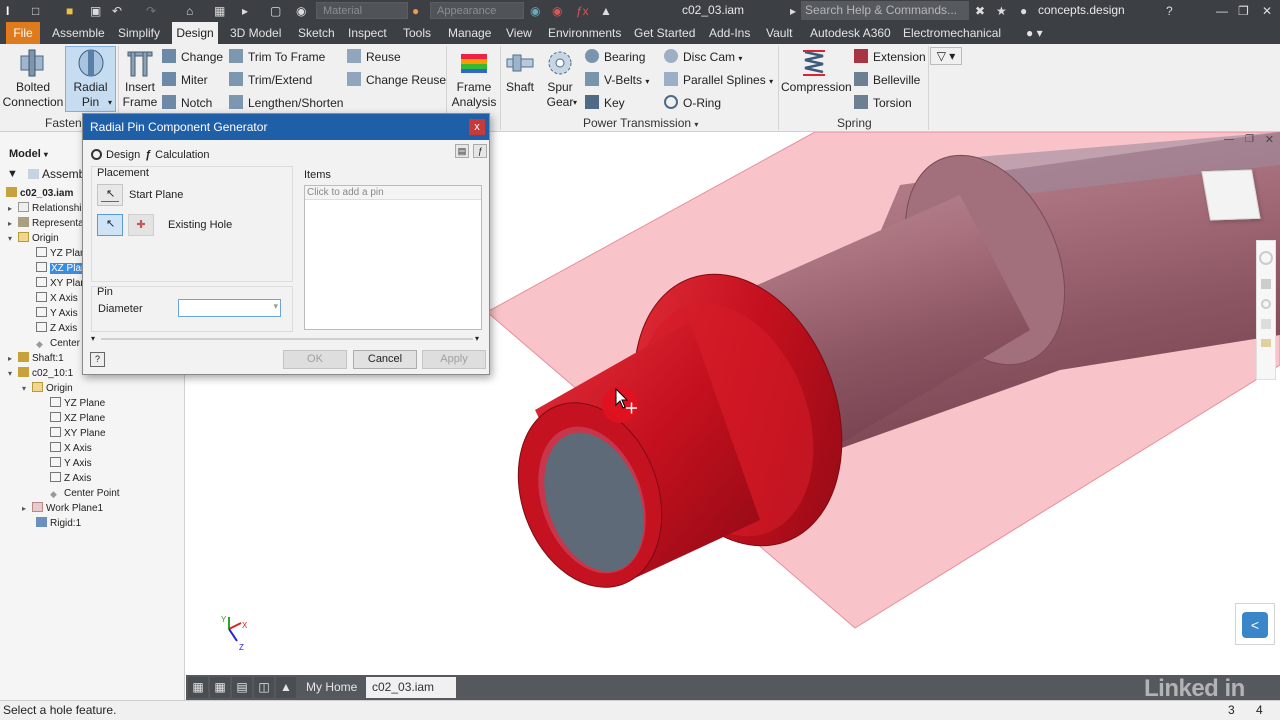 Image resolution: width=1280 pixels, height=720 pixels. Describe the element at coordinates (1266, 304) in the screenshot. I see `zoom-icon` at that location.